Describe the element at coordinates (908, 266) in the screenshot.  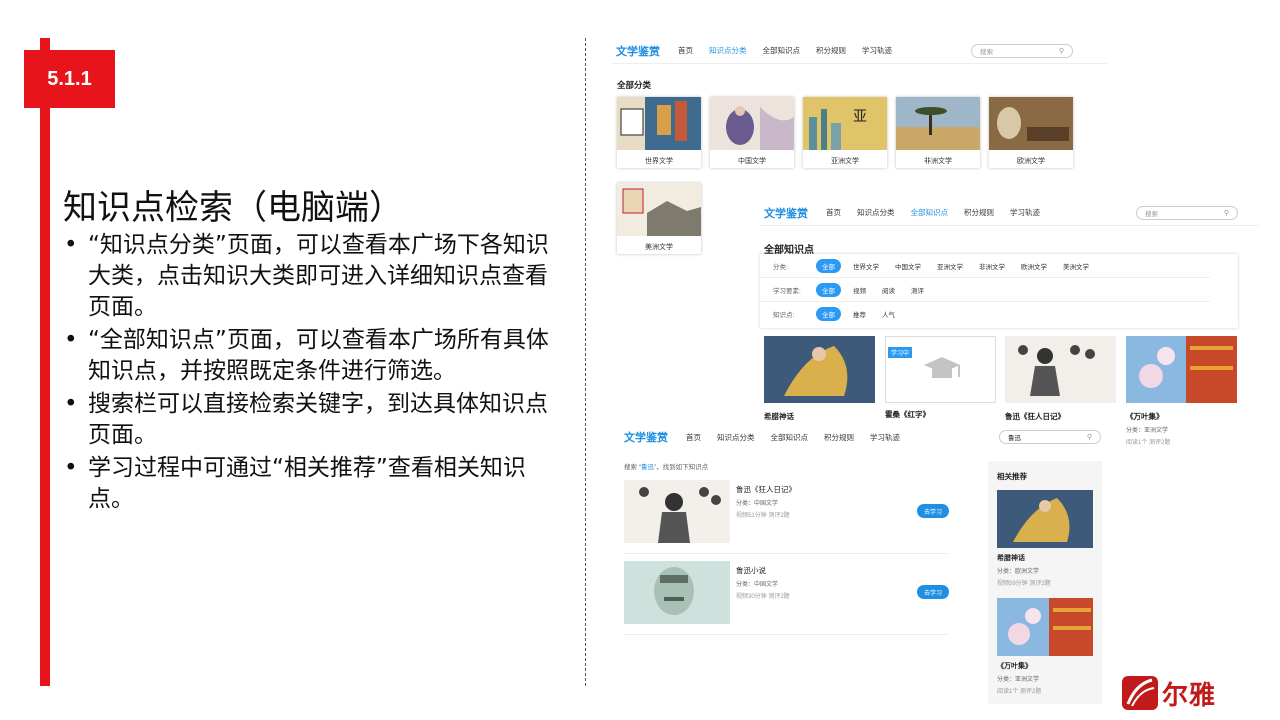
I see `filter-option: 中国文学` at that location.